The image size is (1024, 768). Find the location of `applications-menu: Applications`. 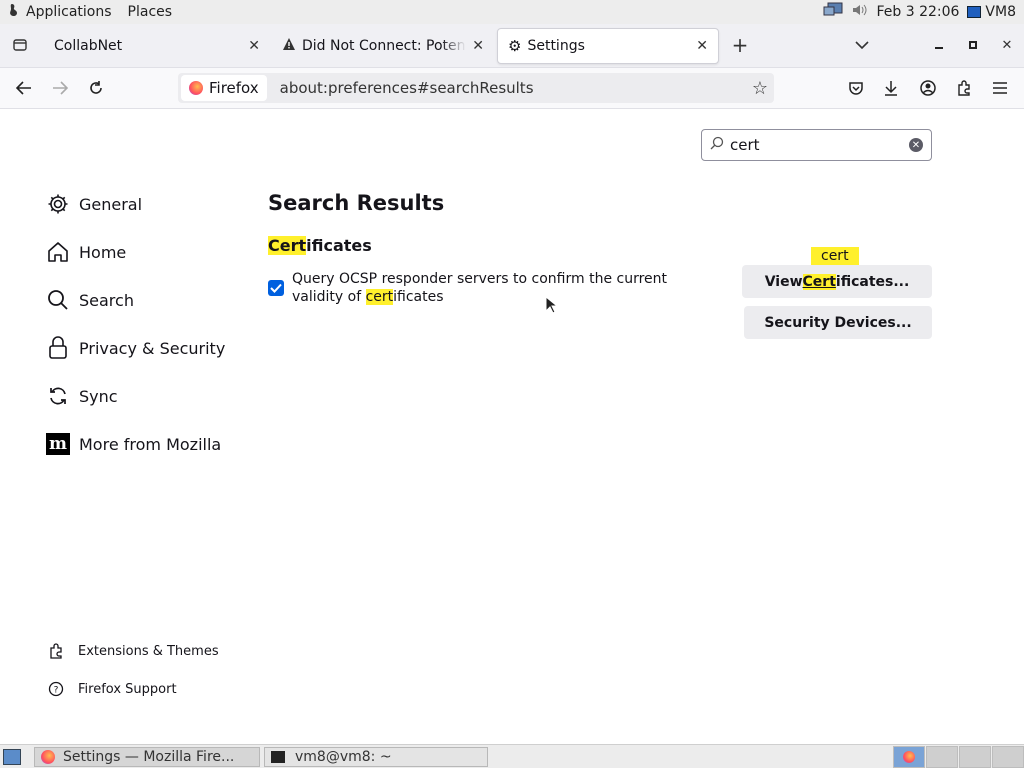

applications-menu: Applications is located at coordinates (60, 12).